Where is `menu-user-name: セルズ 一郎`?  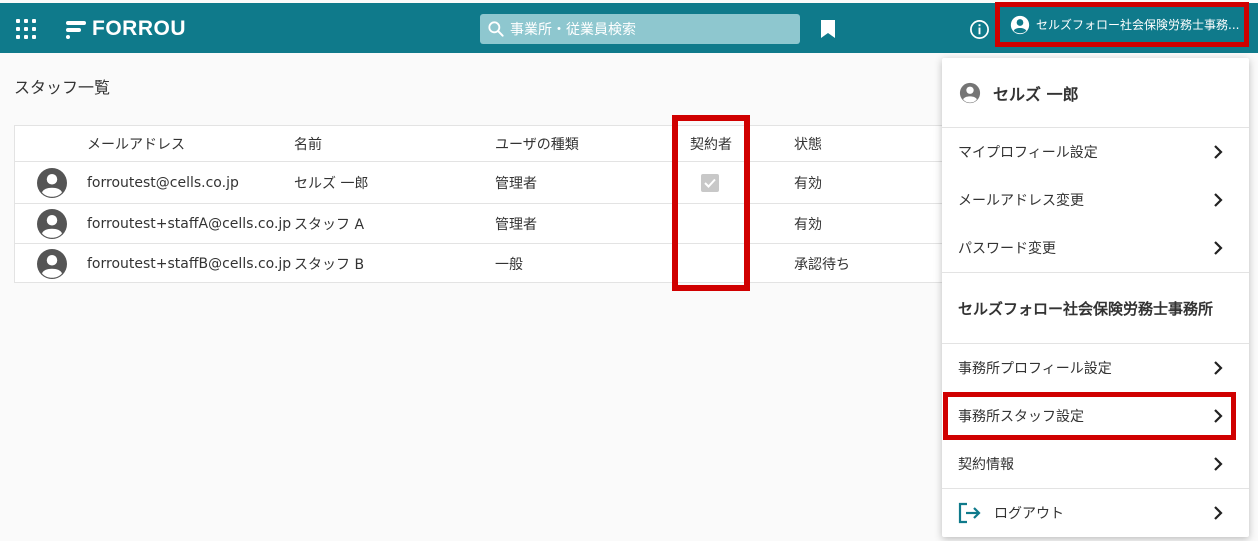
menu-user-name: セルズ 一郎 is located at coordinates (1036, 94).